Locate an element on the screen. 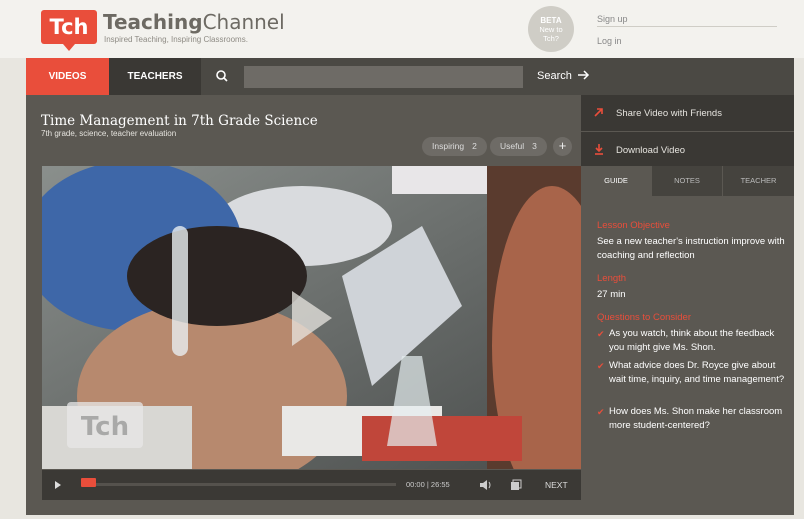 This screenshot has width=804, height=519. nav-videos: VIDEOS is located at coordinates (67, 76).